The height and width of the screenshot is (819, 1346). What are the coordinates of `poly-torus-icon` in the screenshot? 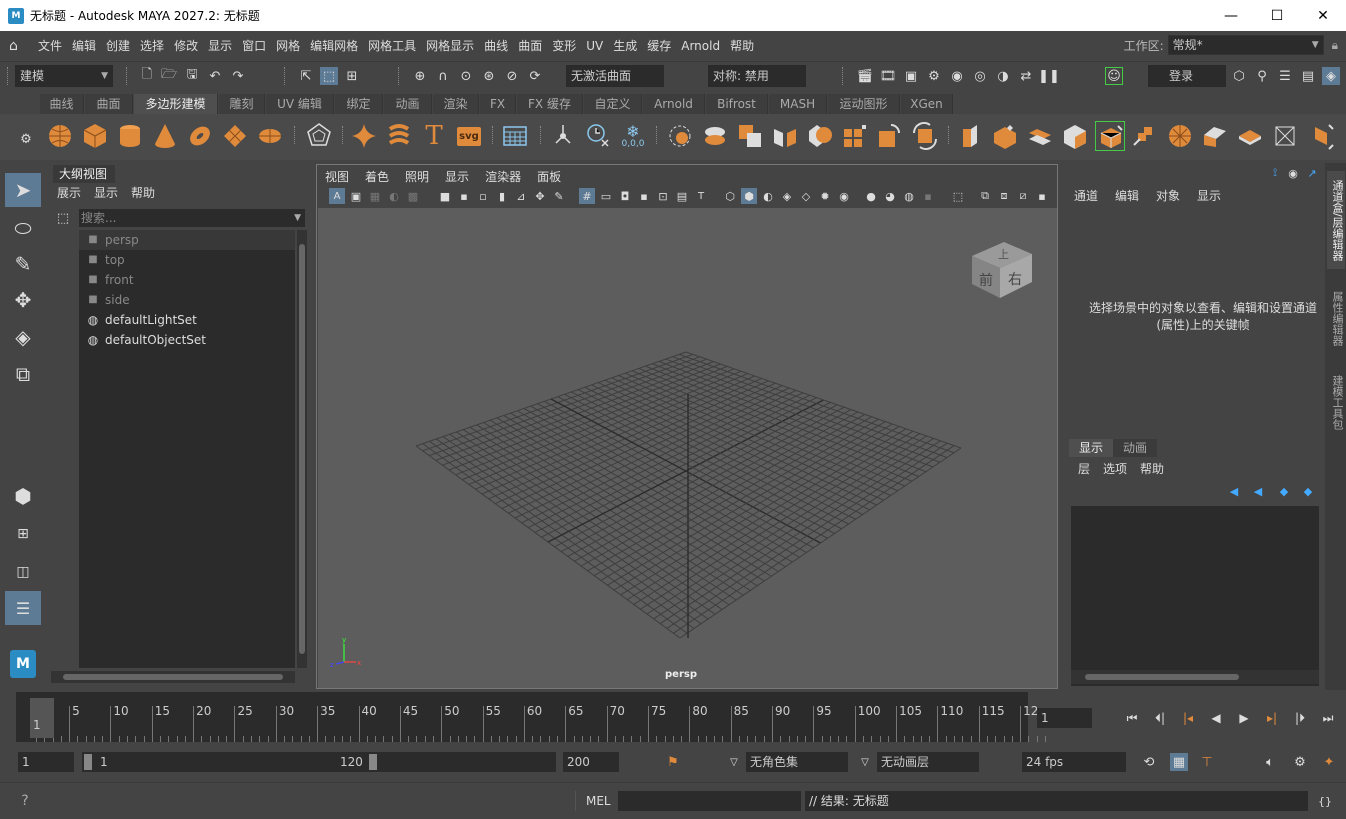 It's located at (200, 136).